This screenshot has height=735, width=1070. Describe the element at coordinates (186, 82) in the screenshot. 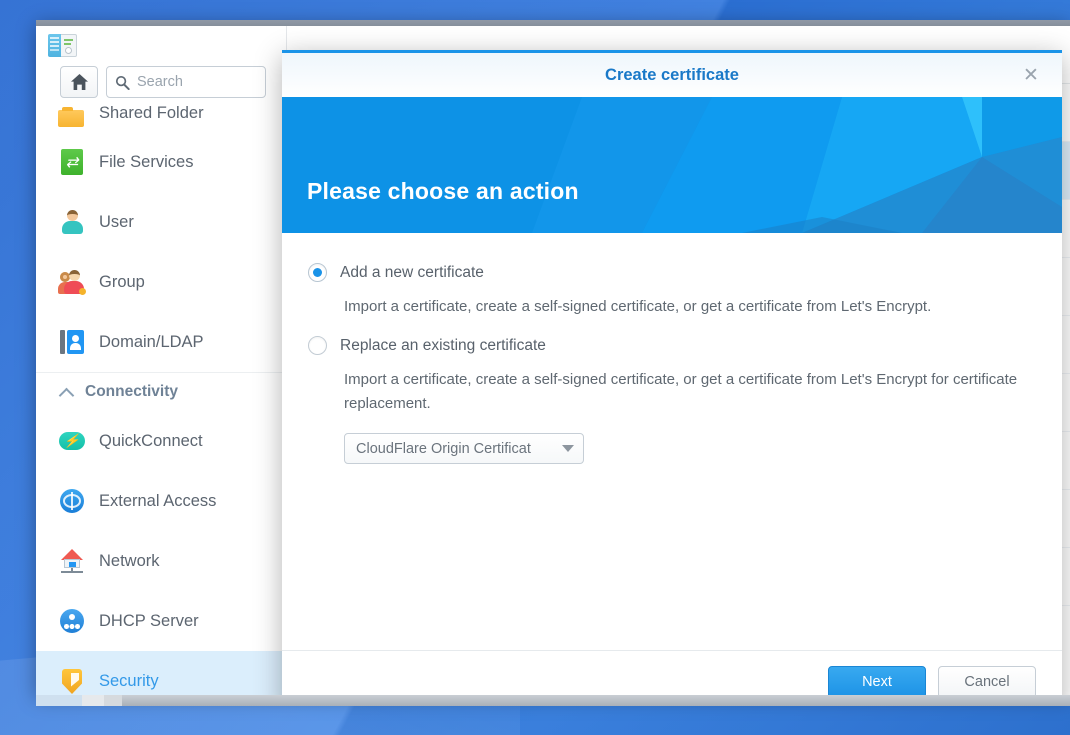

I see `search-input: Search` at that location.